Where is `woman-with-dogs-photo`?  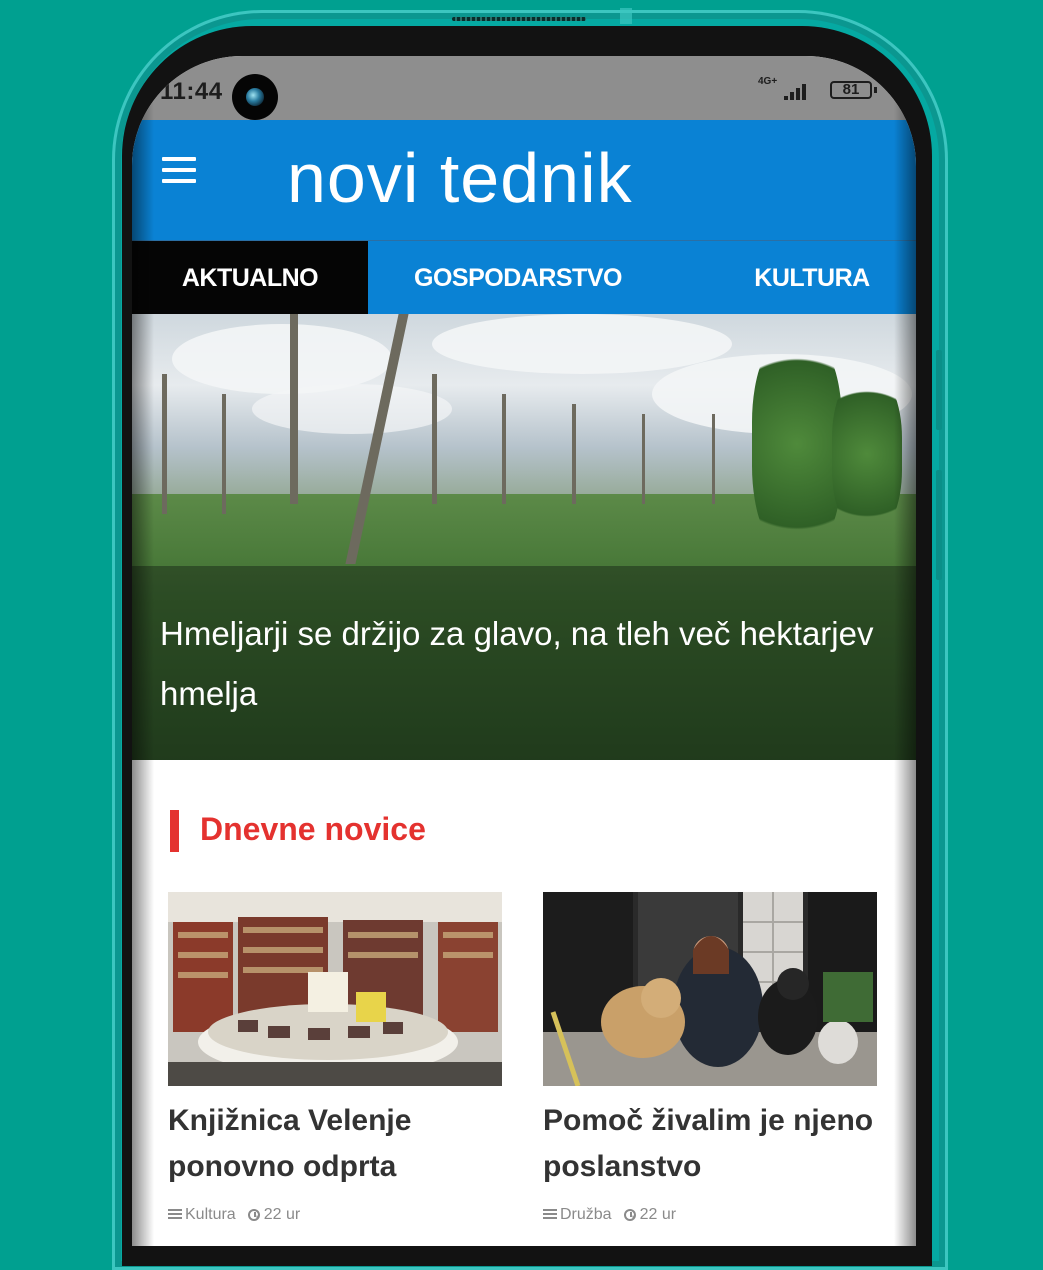 woman-with-dogs-photo is located at coordinates (710, 989).